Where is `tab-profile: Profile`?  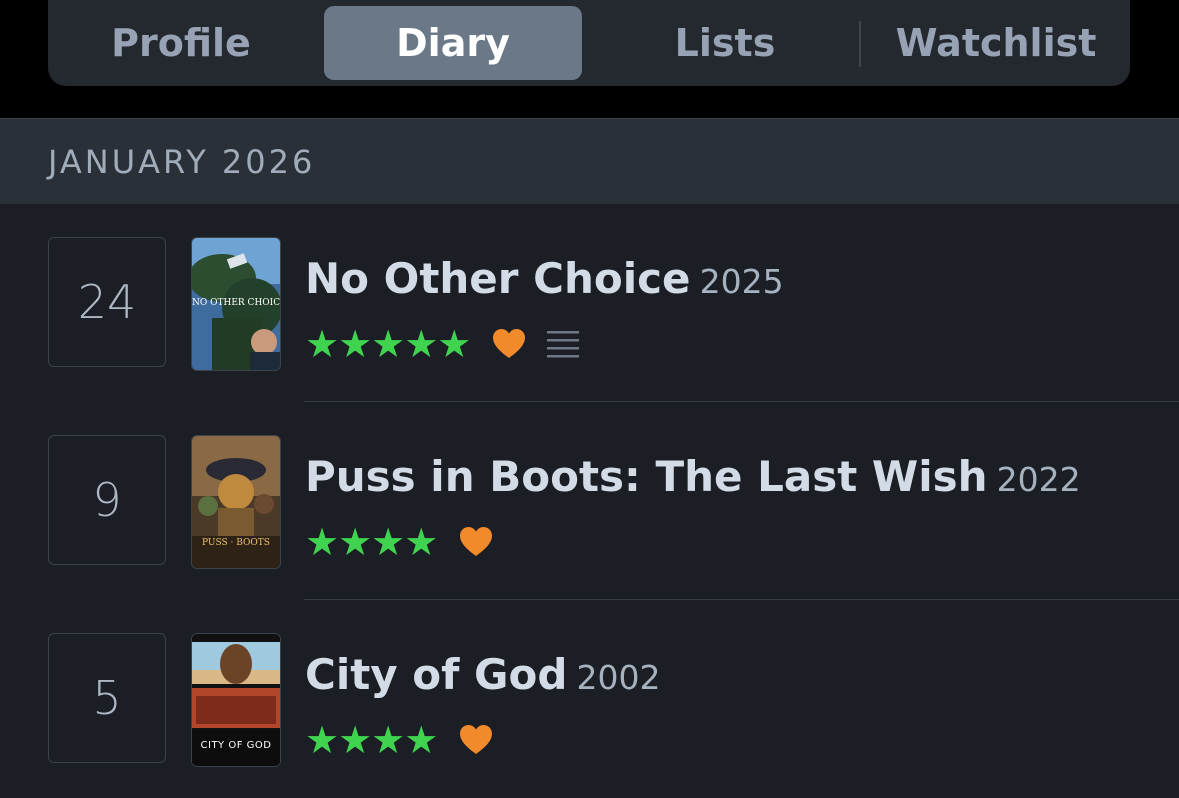
tab-profile: Profile is located at coordinates (181, 43).